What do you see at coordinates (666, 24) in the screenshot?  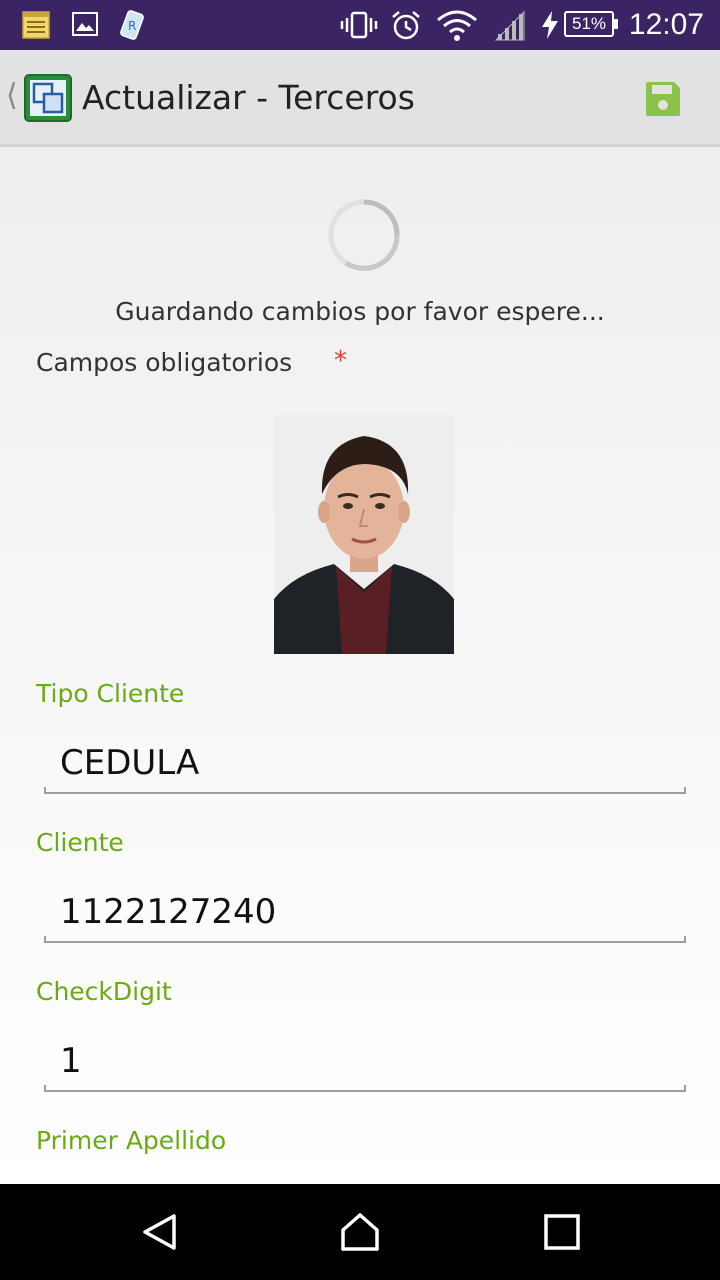 I see `status-time: 12:07` at bounding box center [666, 24].